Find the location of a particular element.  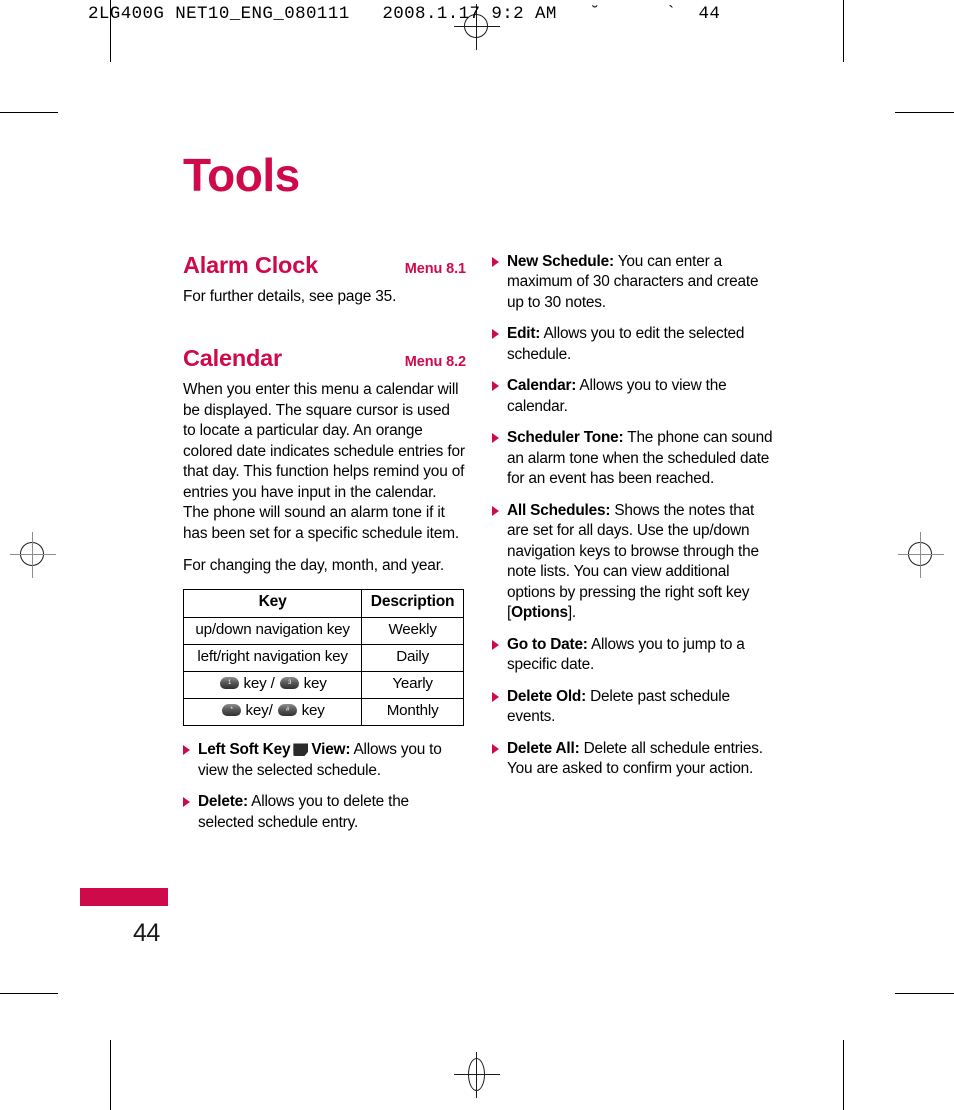

phone-key-hash-label: # is located at coordinates (287, 710).